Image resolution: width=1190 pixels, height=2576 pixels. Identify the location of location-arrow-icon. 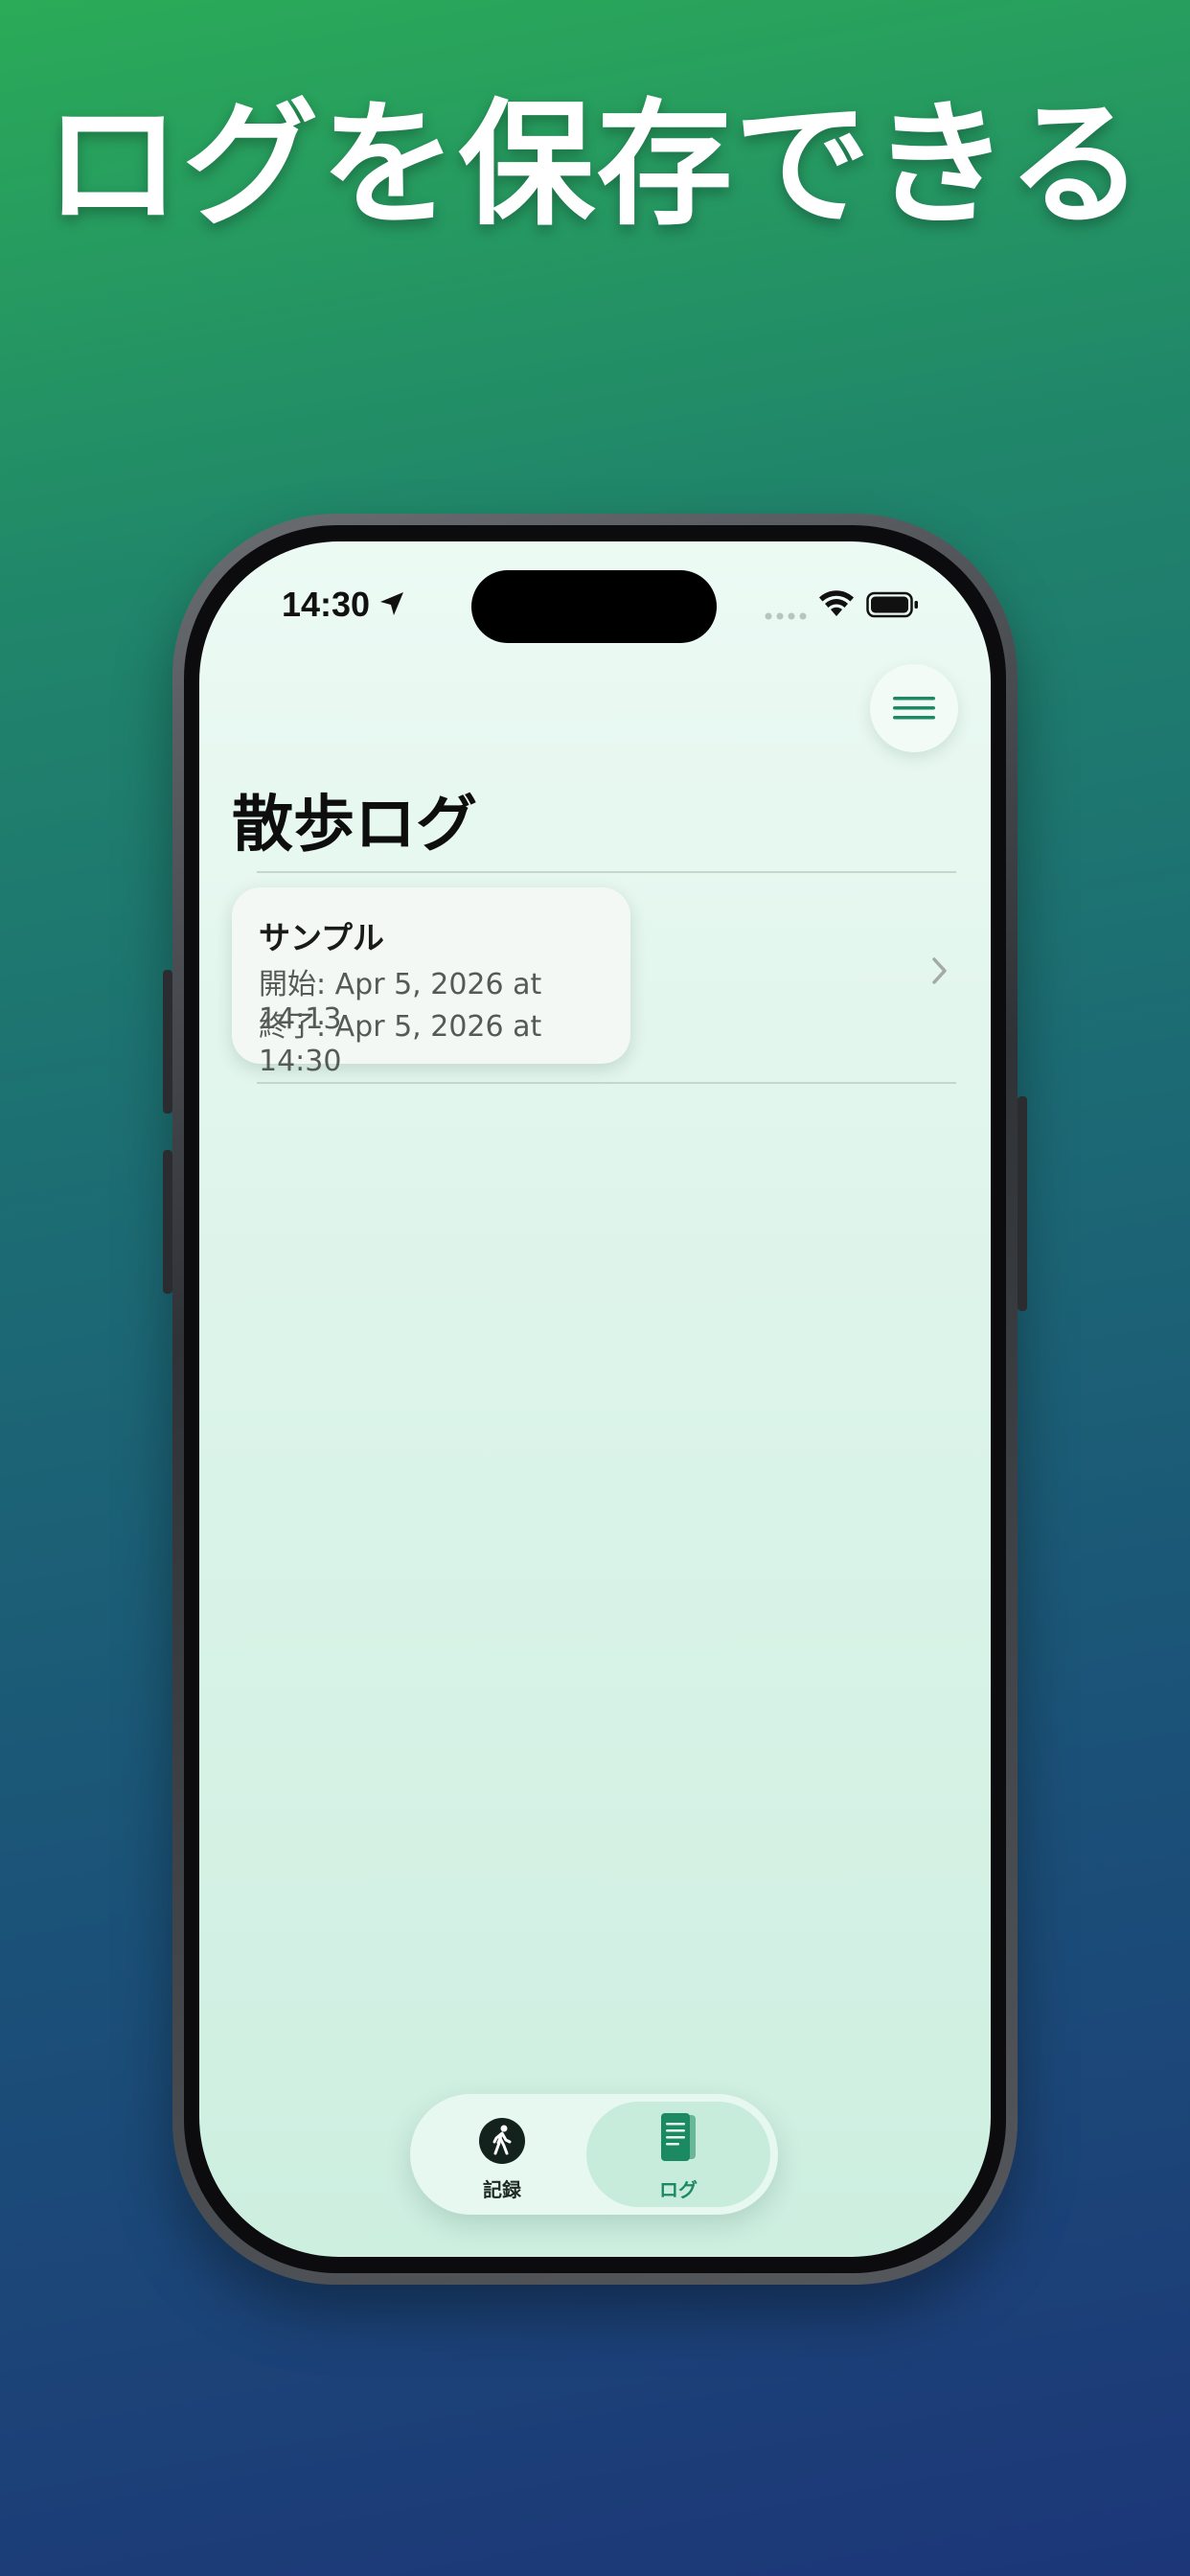
(391, 603).